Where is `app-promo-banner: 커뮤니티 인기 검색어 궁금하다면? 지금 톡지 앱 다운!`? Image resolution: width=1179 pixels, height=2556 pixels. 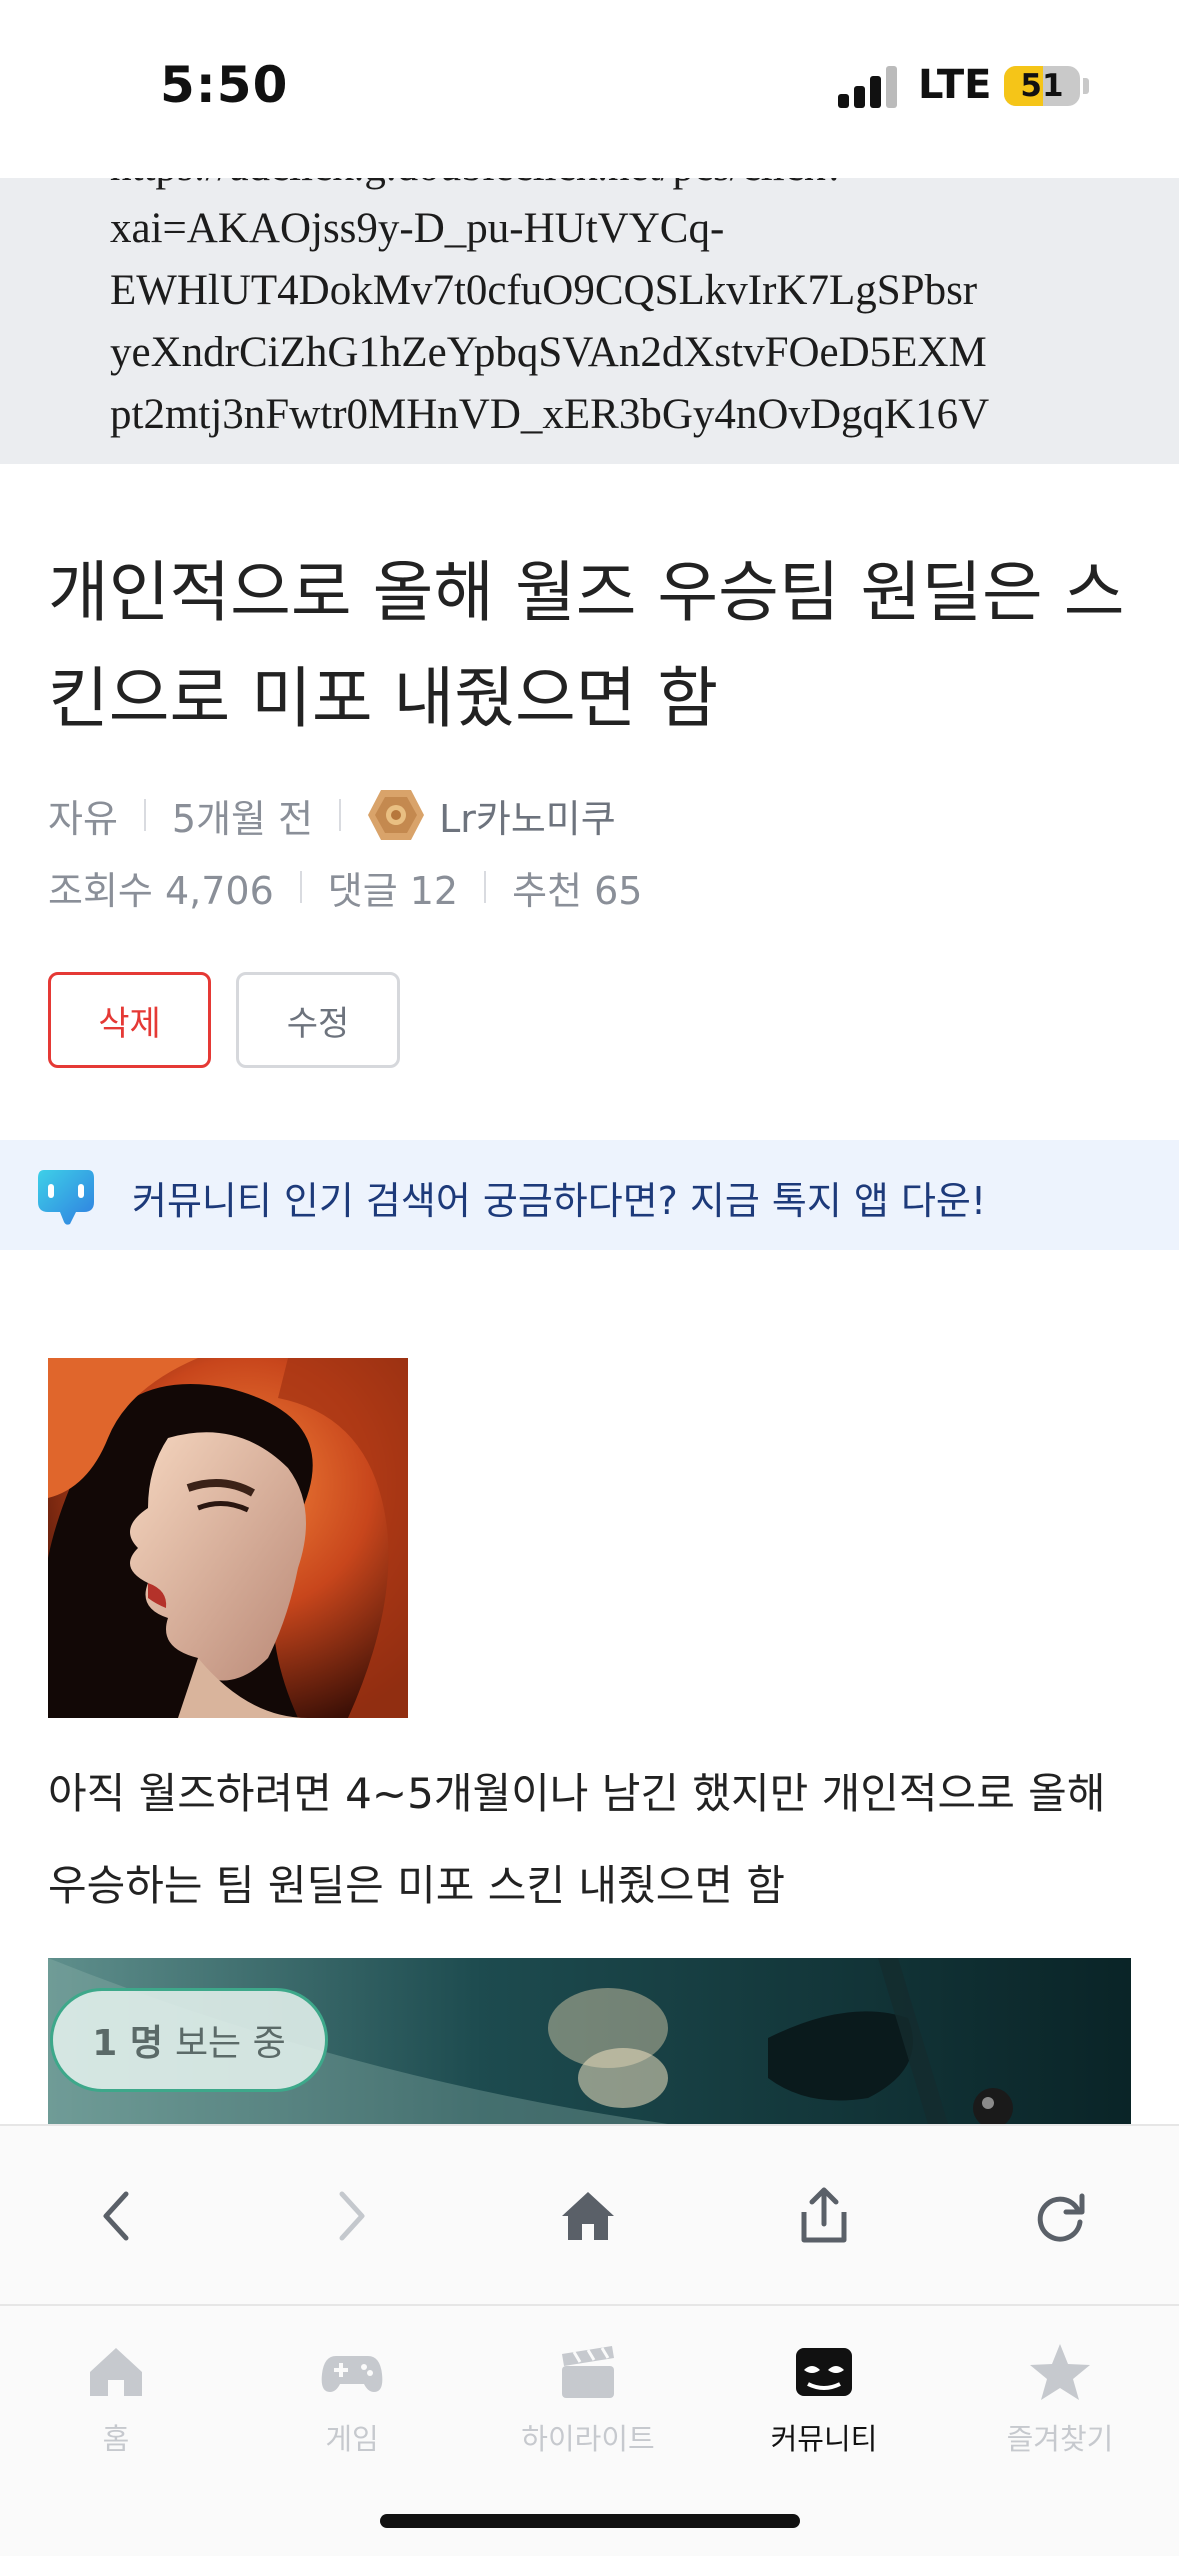
app-promo-banner: 커뮤니티 인기 검색어 궁금하다면? 지금 톡지 앱 다운! is located at coordinates (589, 1195).